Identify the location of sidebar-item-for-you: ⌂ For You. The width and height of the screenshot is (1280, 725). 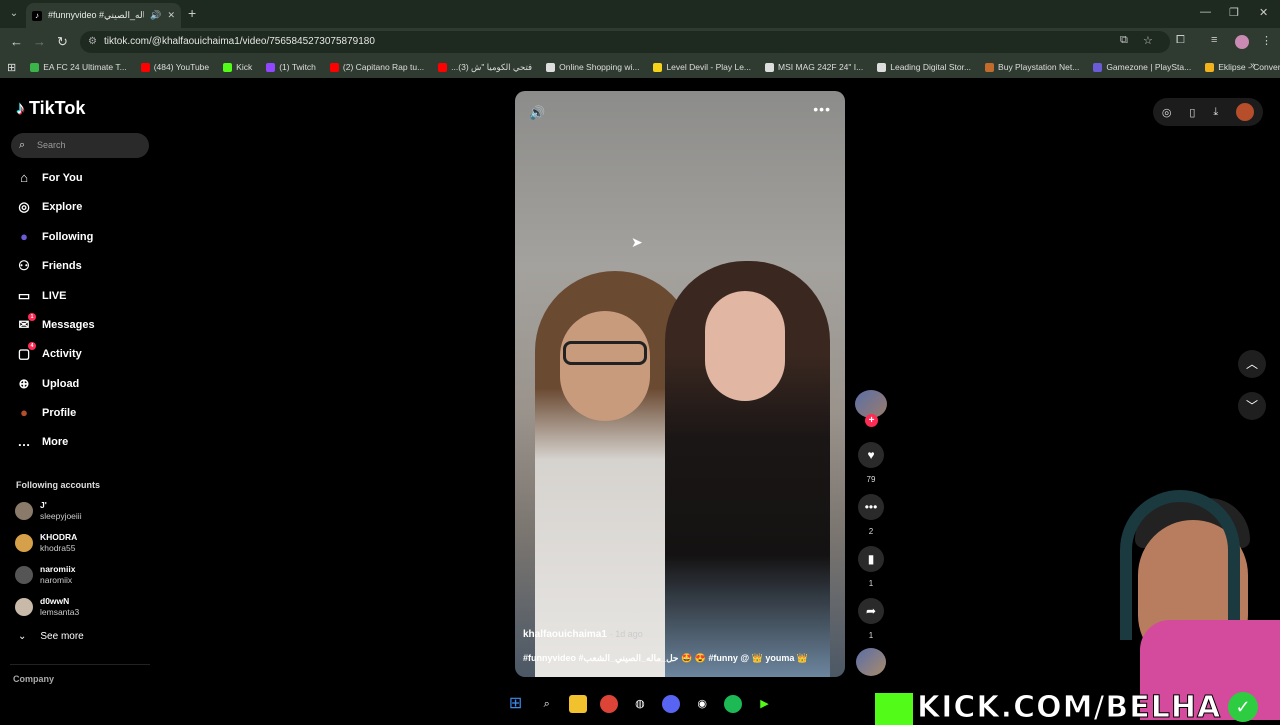
(49, 178).